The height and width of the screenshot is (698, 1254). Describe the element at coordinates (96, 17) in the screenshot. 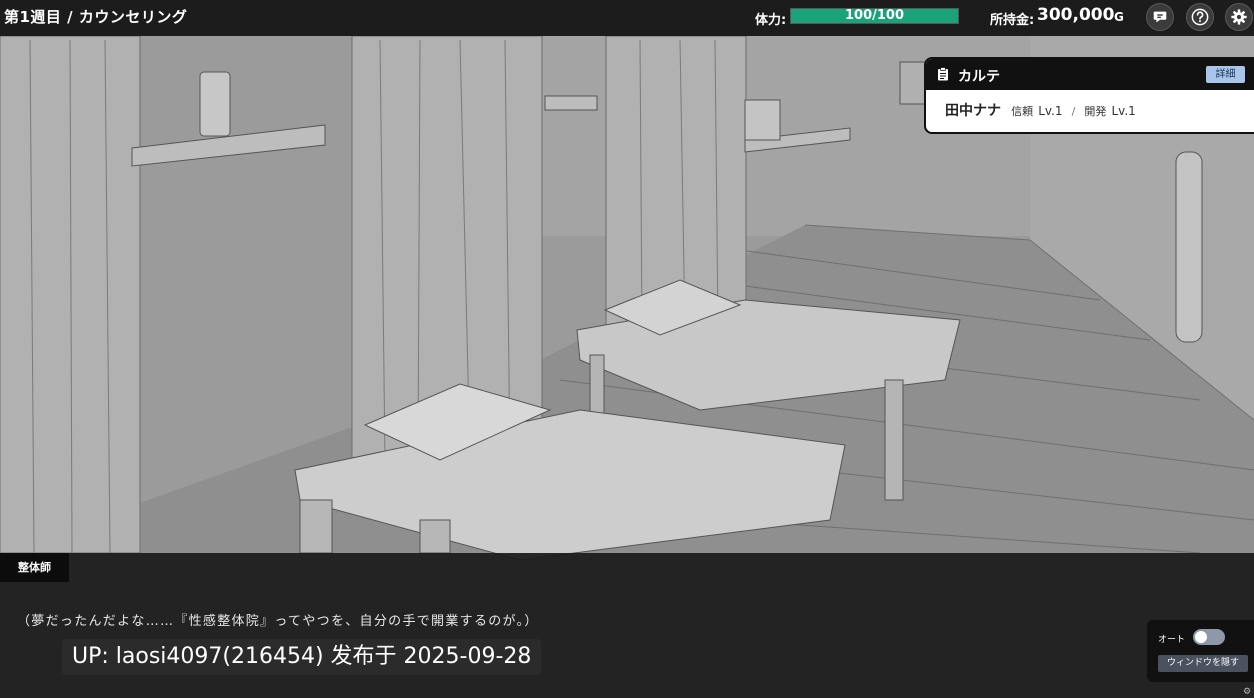

I see `stage-title: 第1週目 / カウンセリング` at that location.